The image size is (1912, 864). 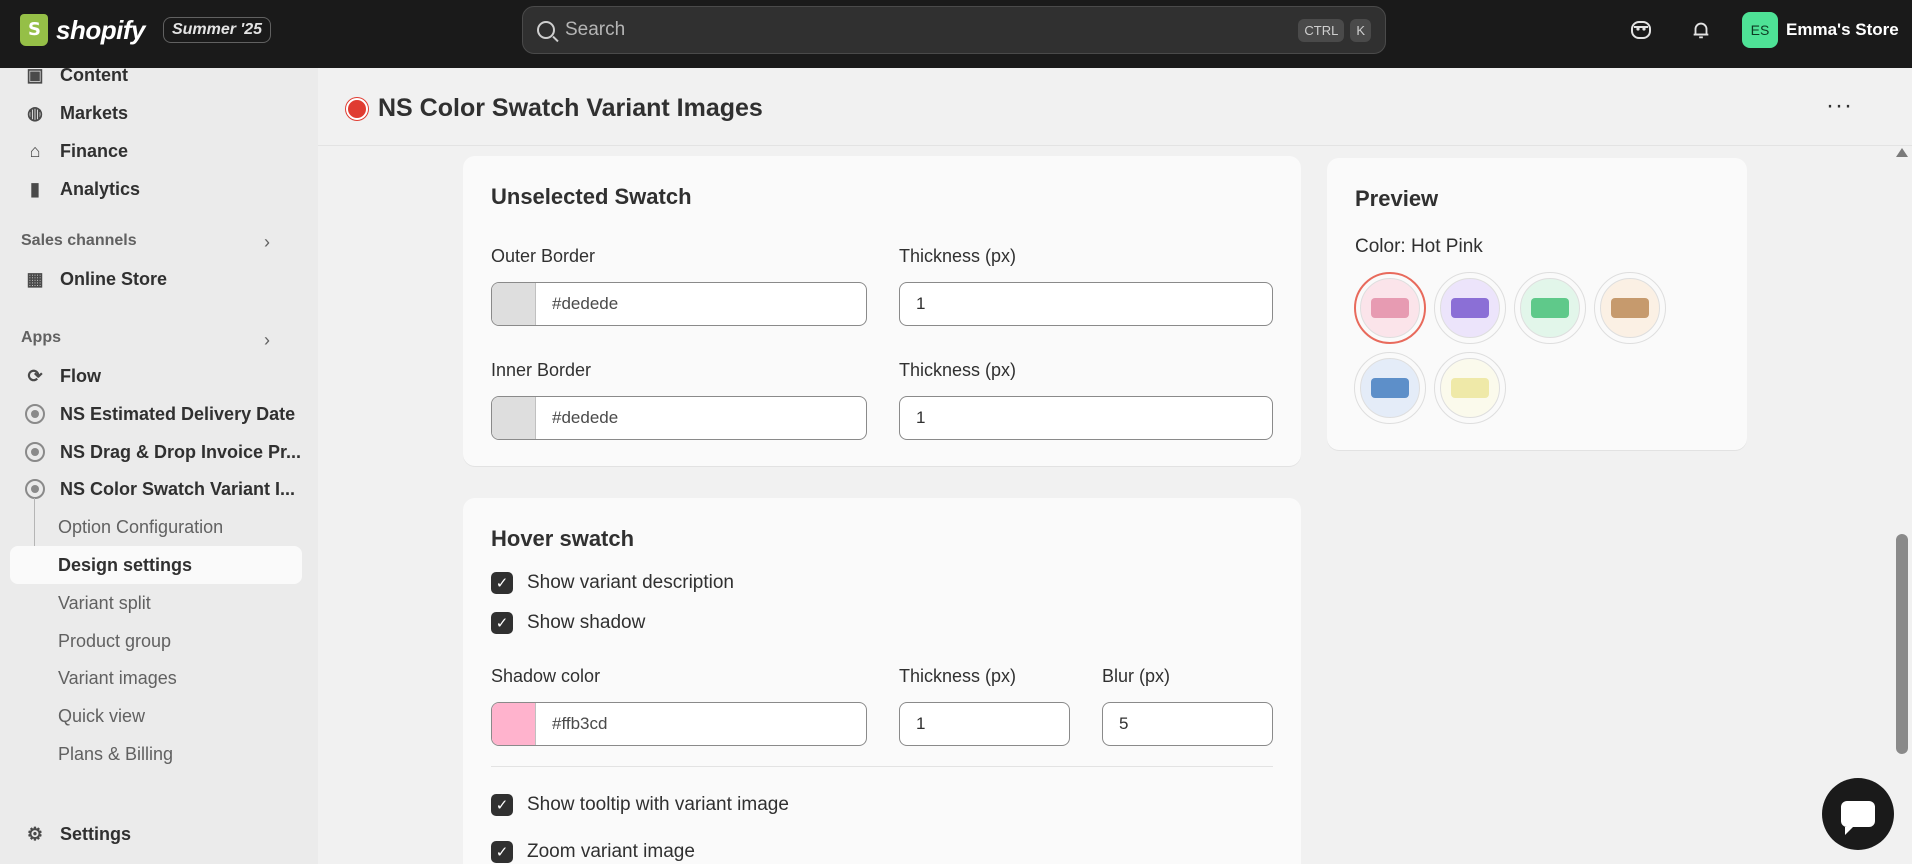 I want to click on chat-button, so click(x=1858, y=814).